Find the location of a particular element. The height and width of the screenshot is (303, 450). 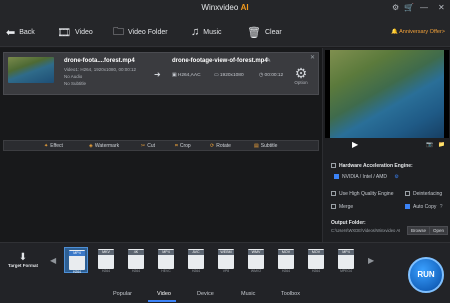

clear-button: 🗑 Clear is located at coordinates (264, 32).